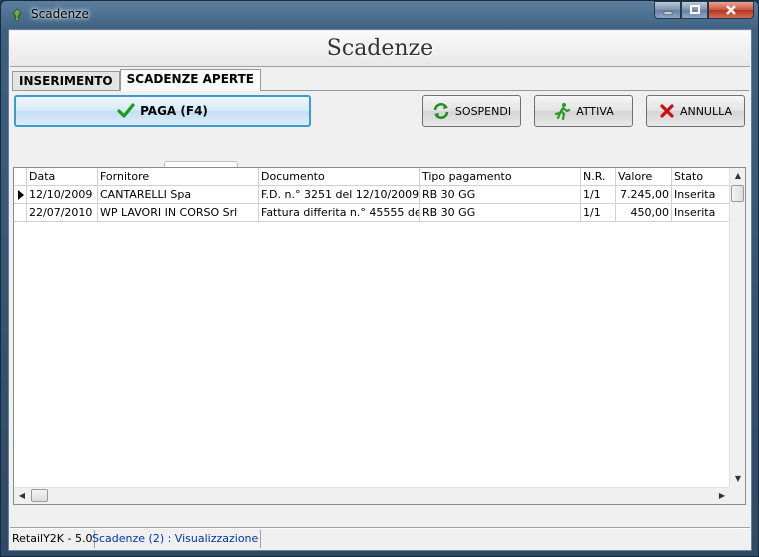 The height and width of the screenshot is (557, 759). What do you see at coordinates (62, 177) in the screenshot?
I see `column-header-data: Data` at bounding box center [62, 177].